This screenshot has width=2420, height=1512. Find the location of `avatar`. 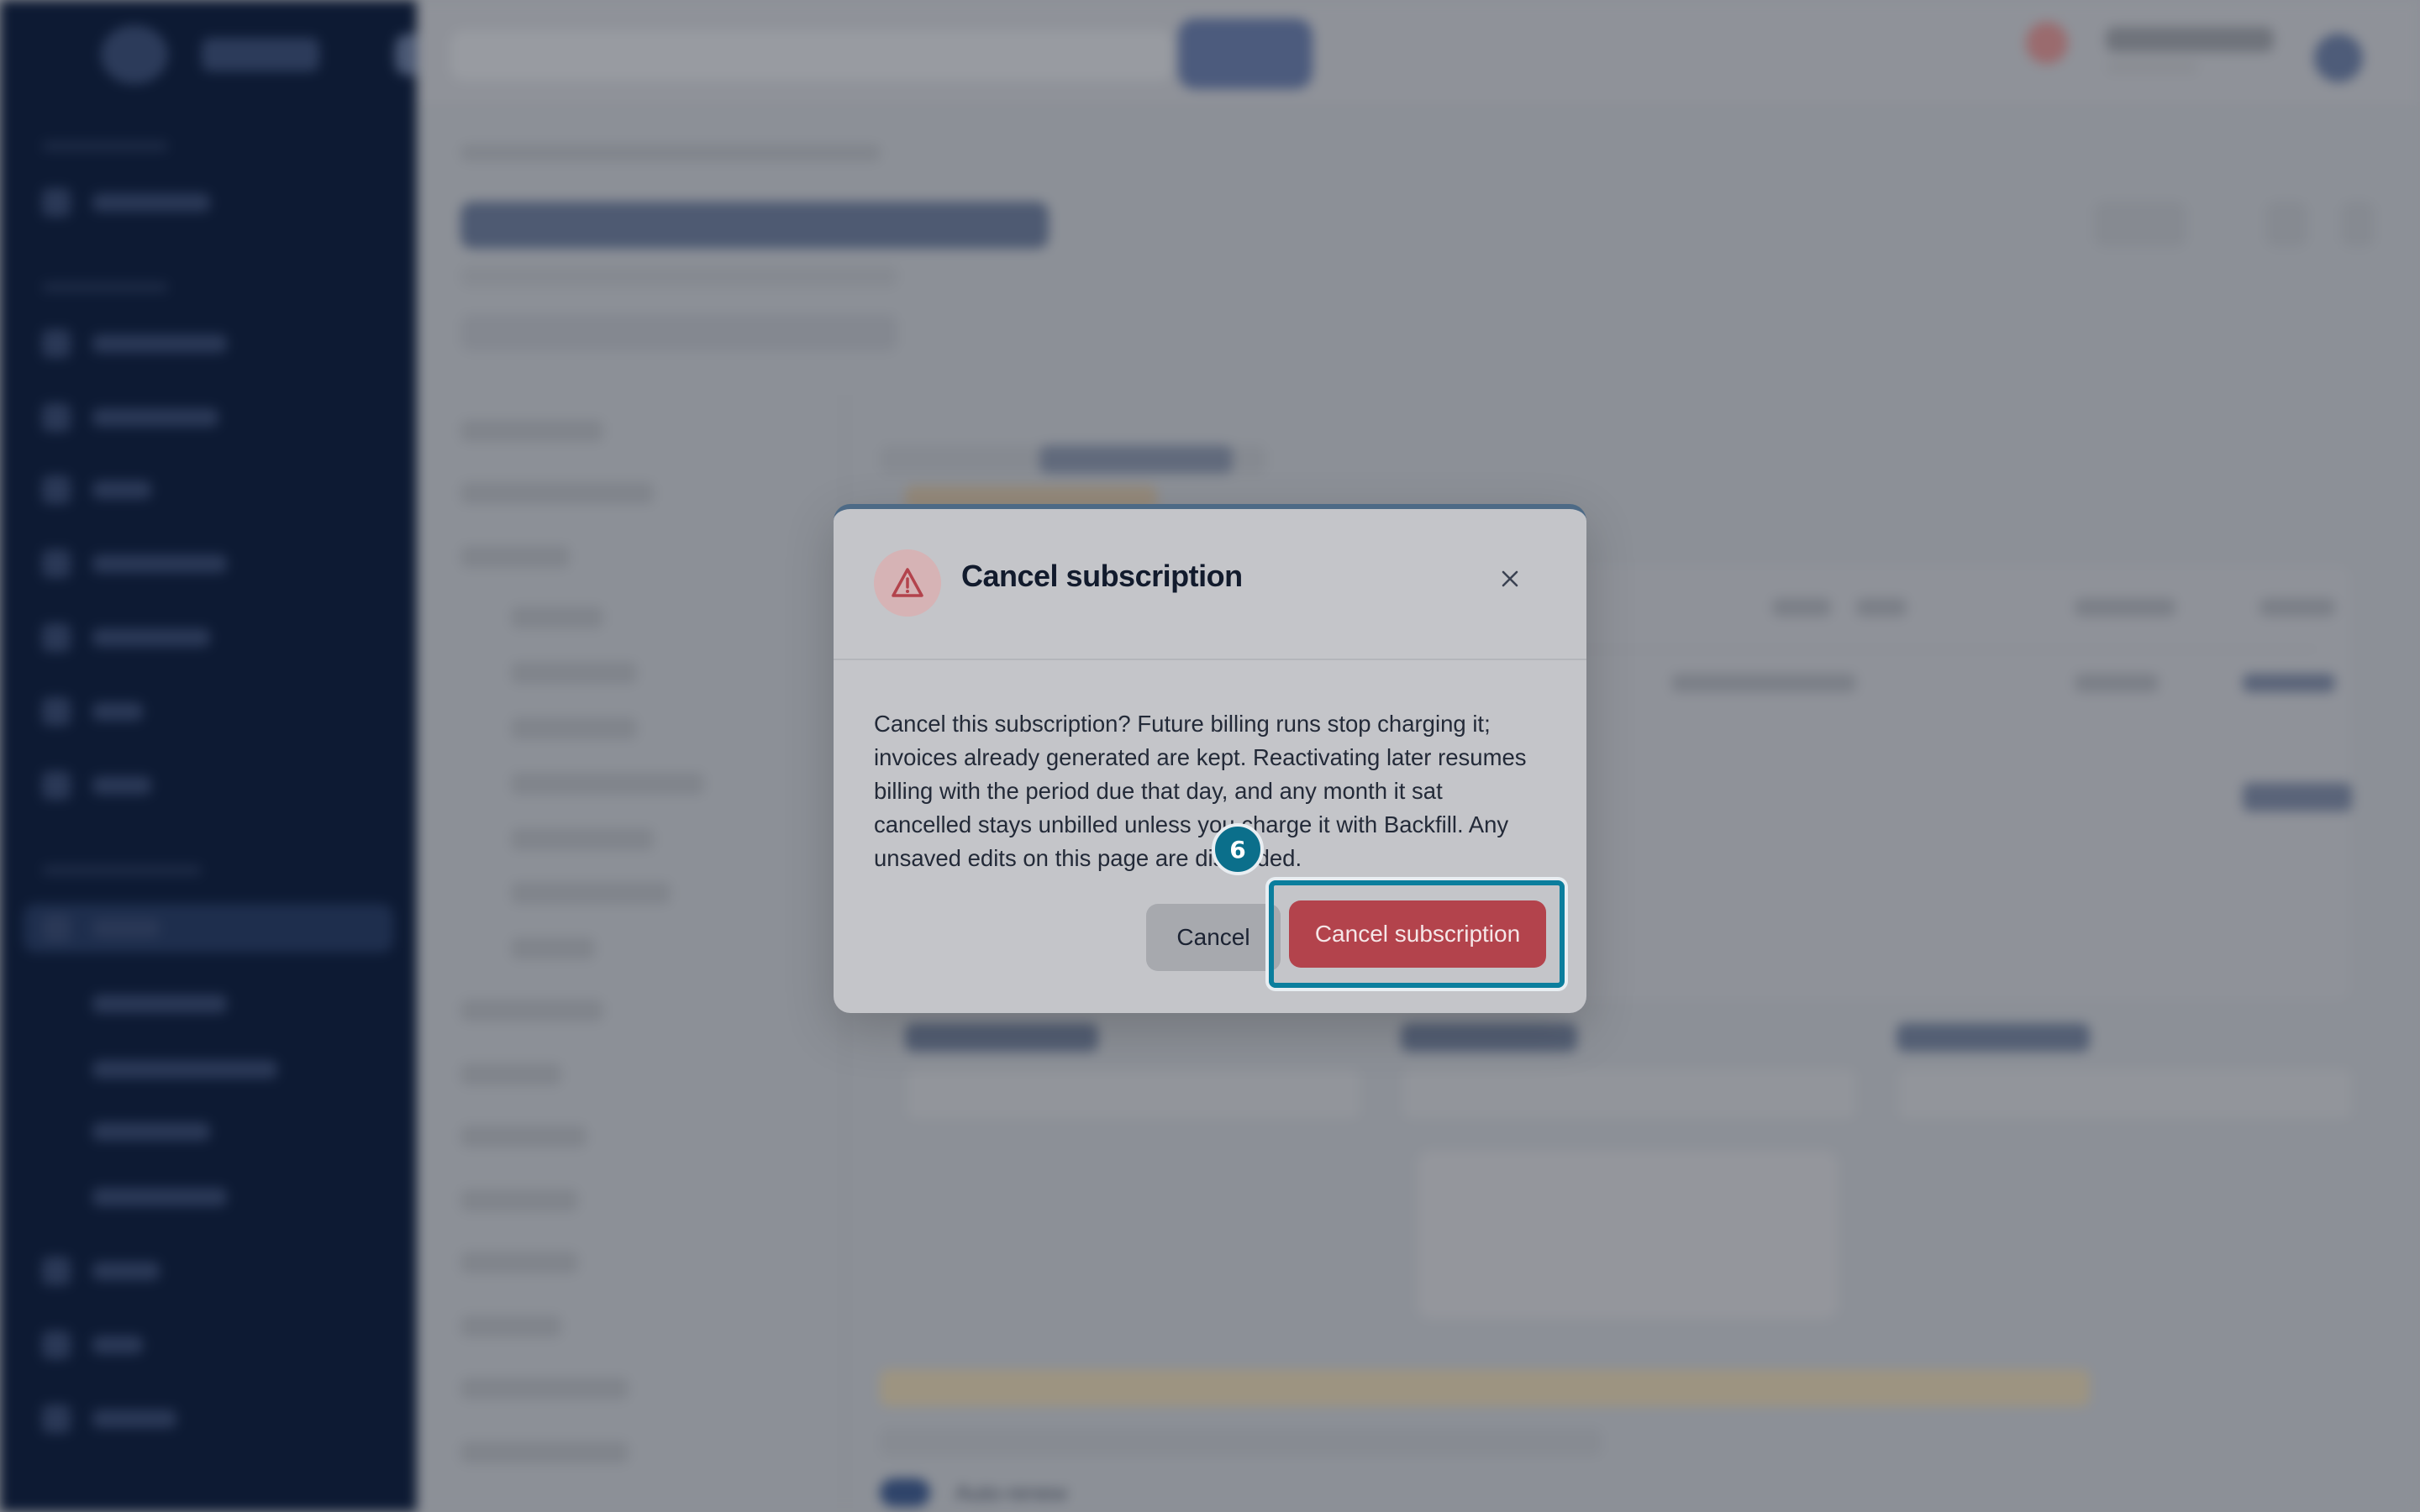

avatar is located at coordinates (2338, 58).